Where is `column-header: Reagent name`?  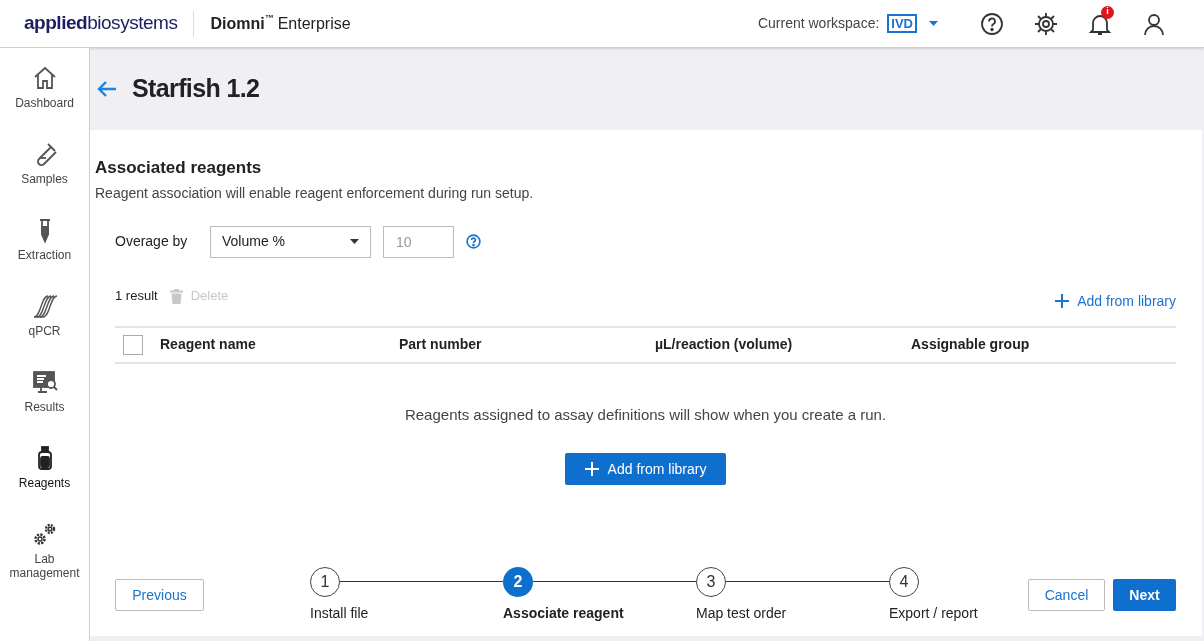
column-header: Reagent name is located at coordinates (208, 344).